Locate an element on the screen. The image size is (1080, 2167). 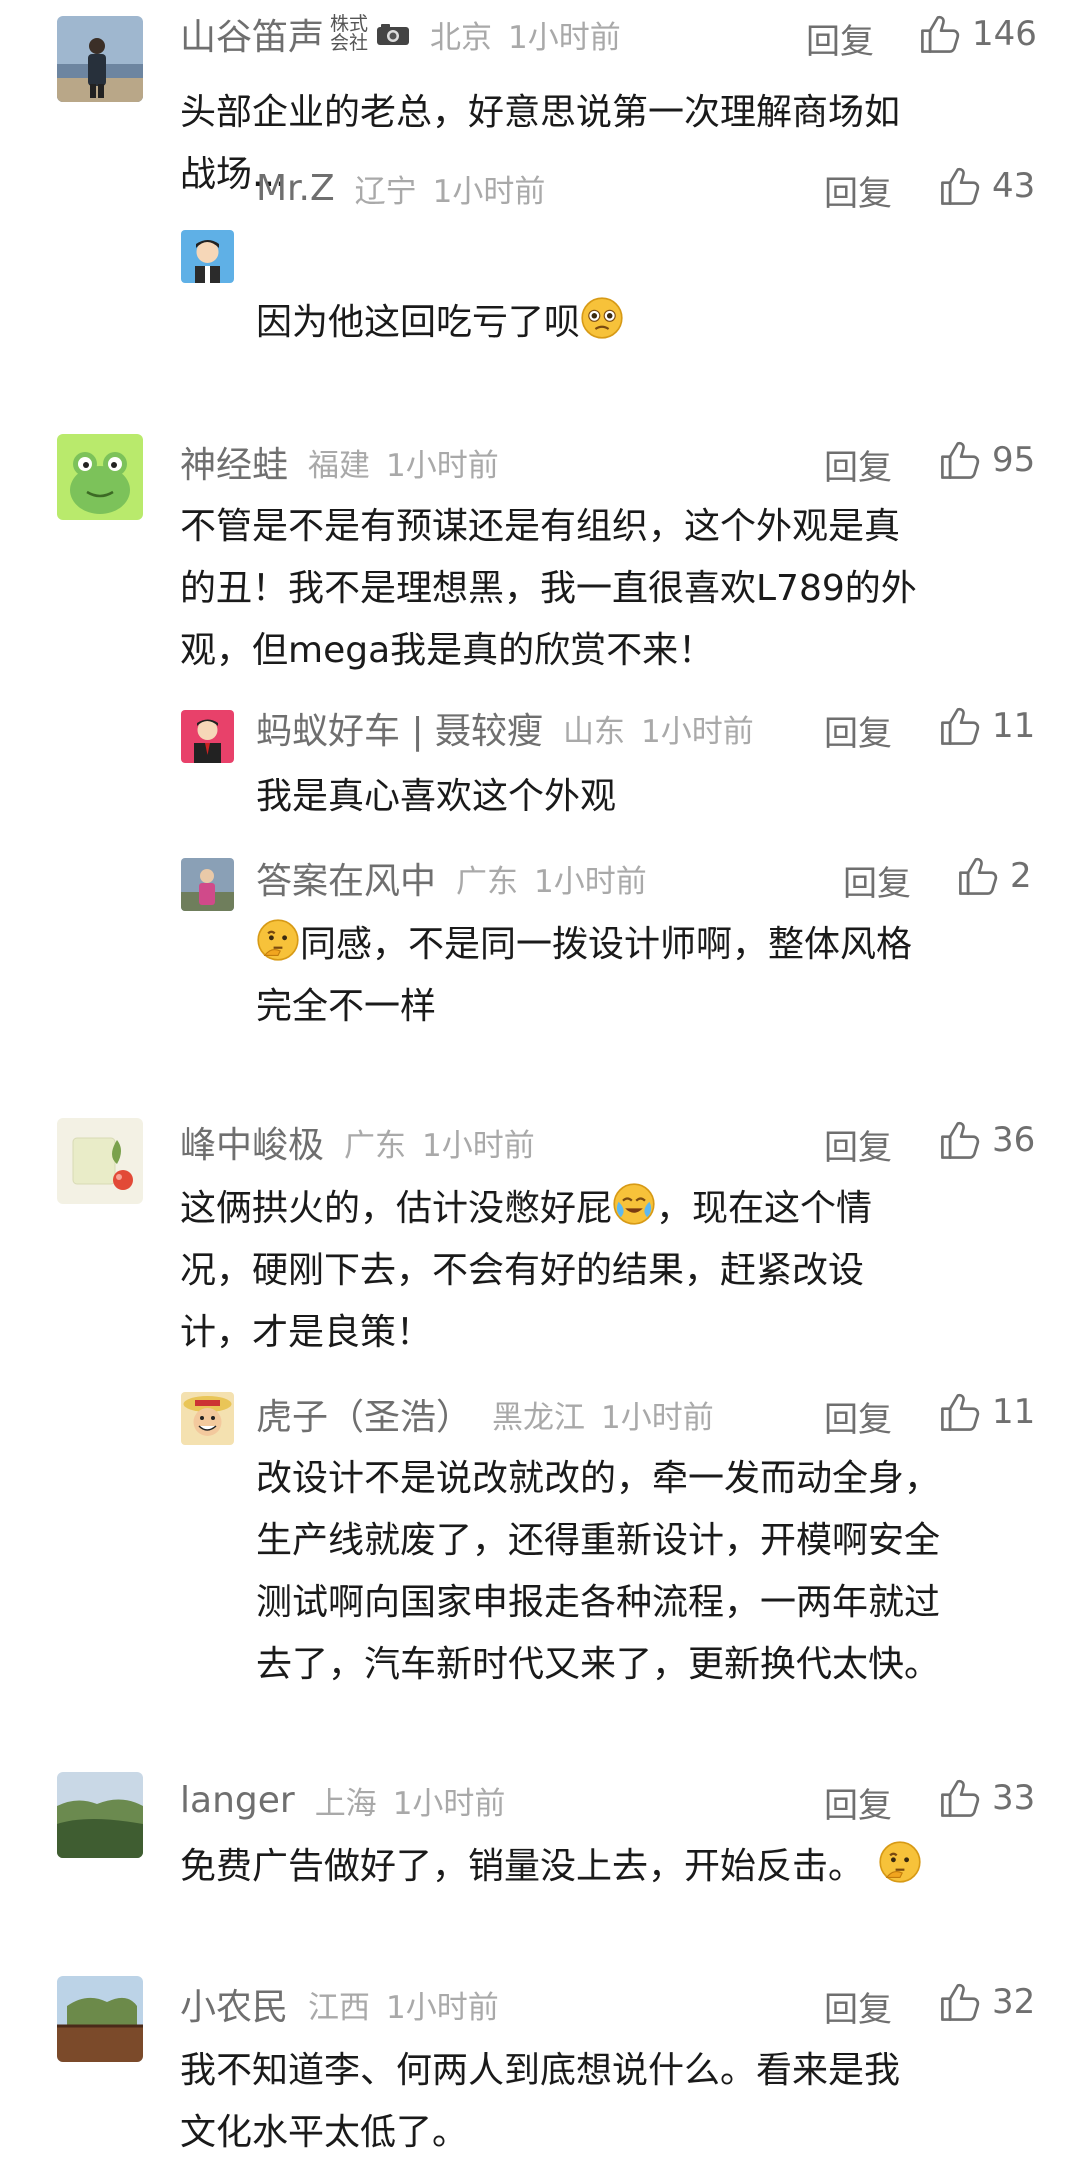
username: 答案在风中 is located at coordinates (346, 878).